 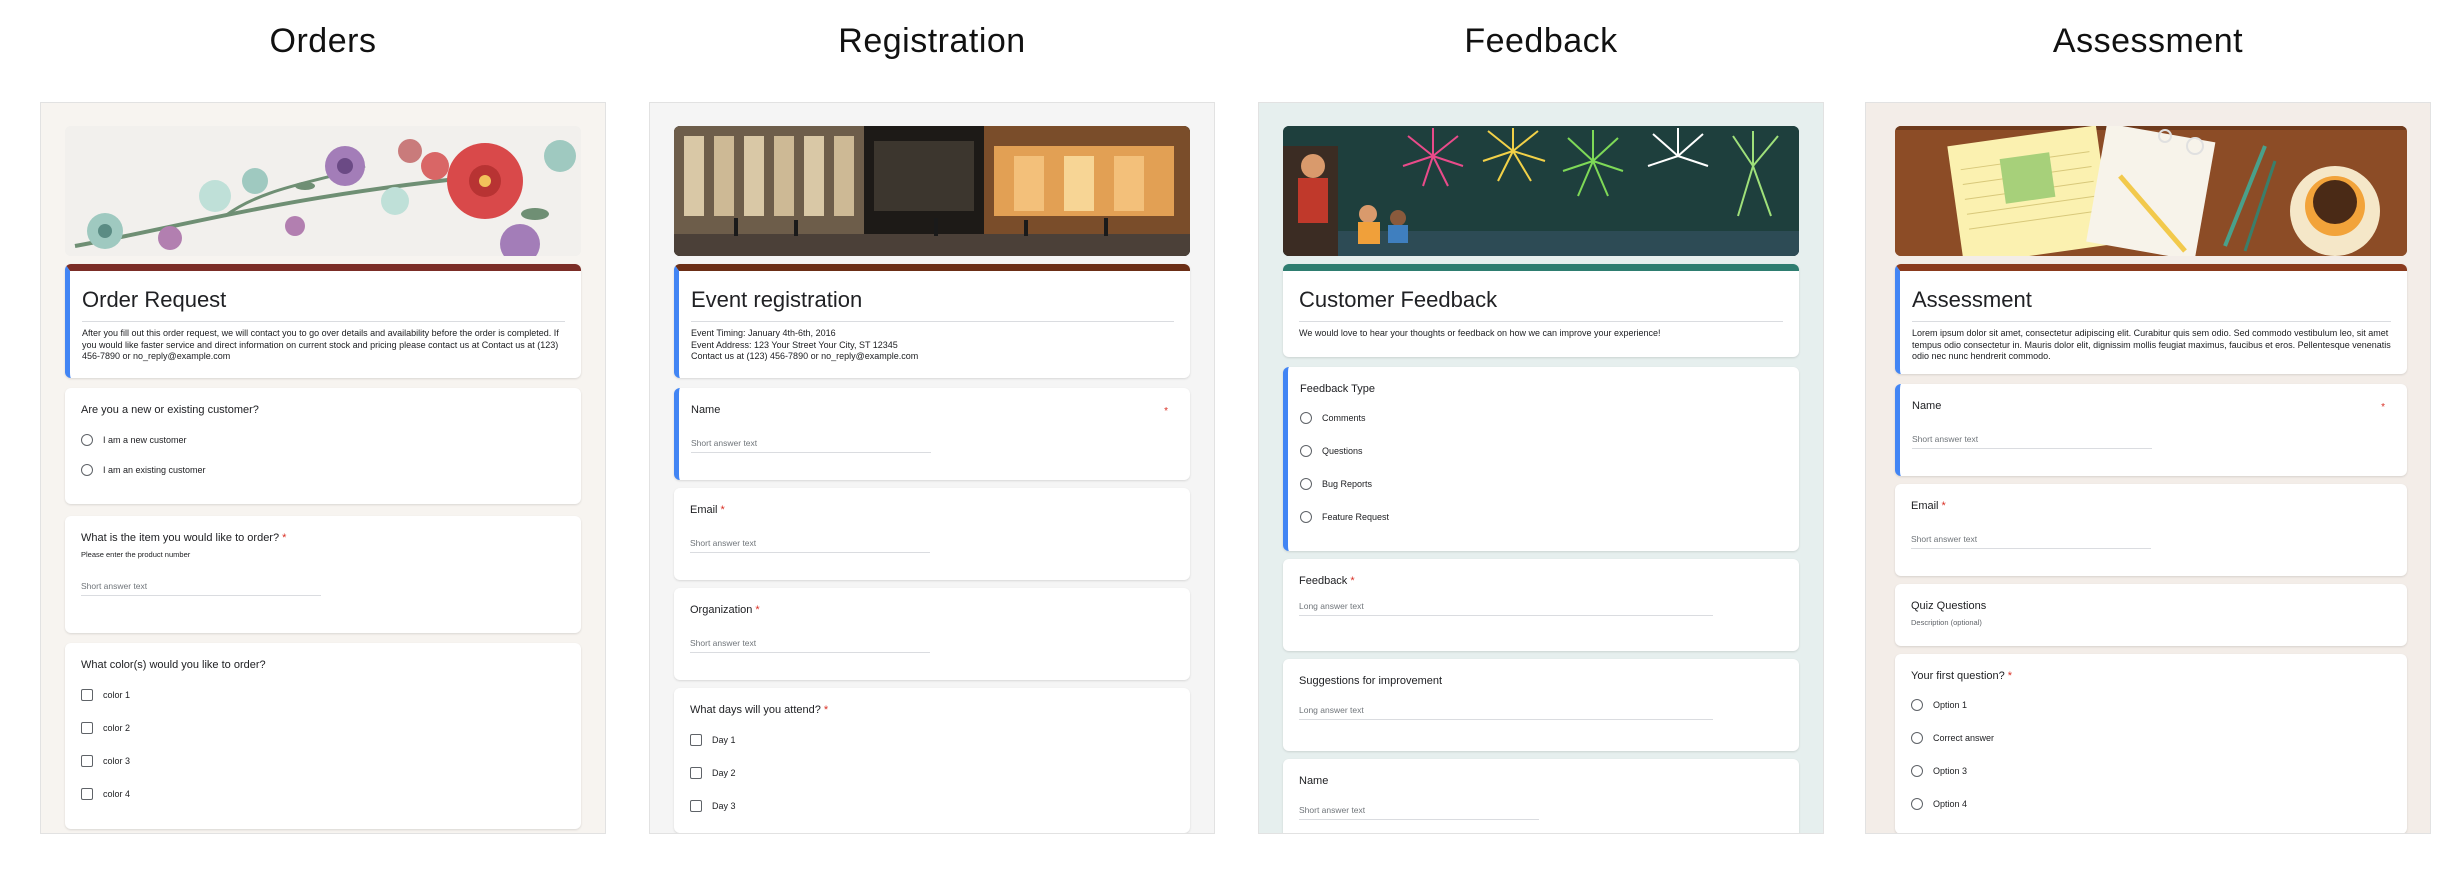 What do you see at coordinates (759, 710) in the screenshot?
I see `question-label: What days will you attend? *` at bounding box center [759, 710].